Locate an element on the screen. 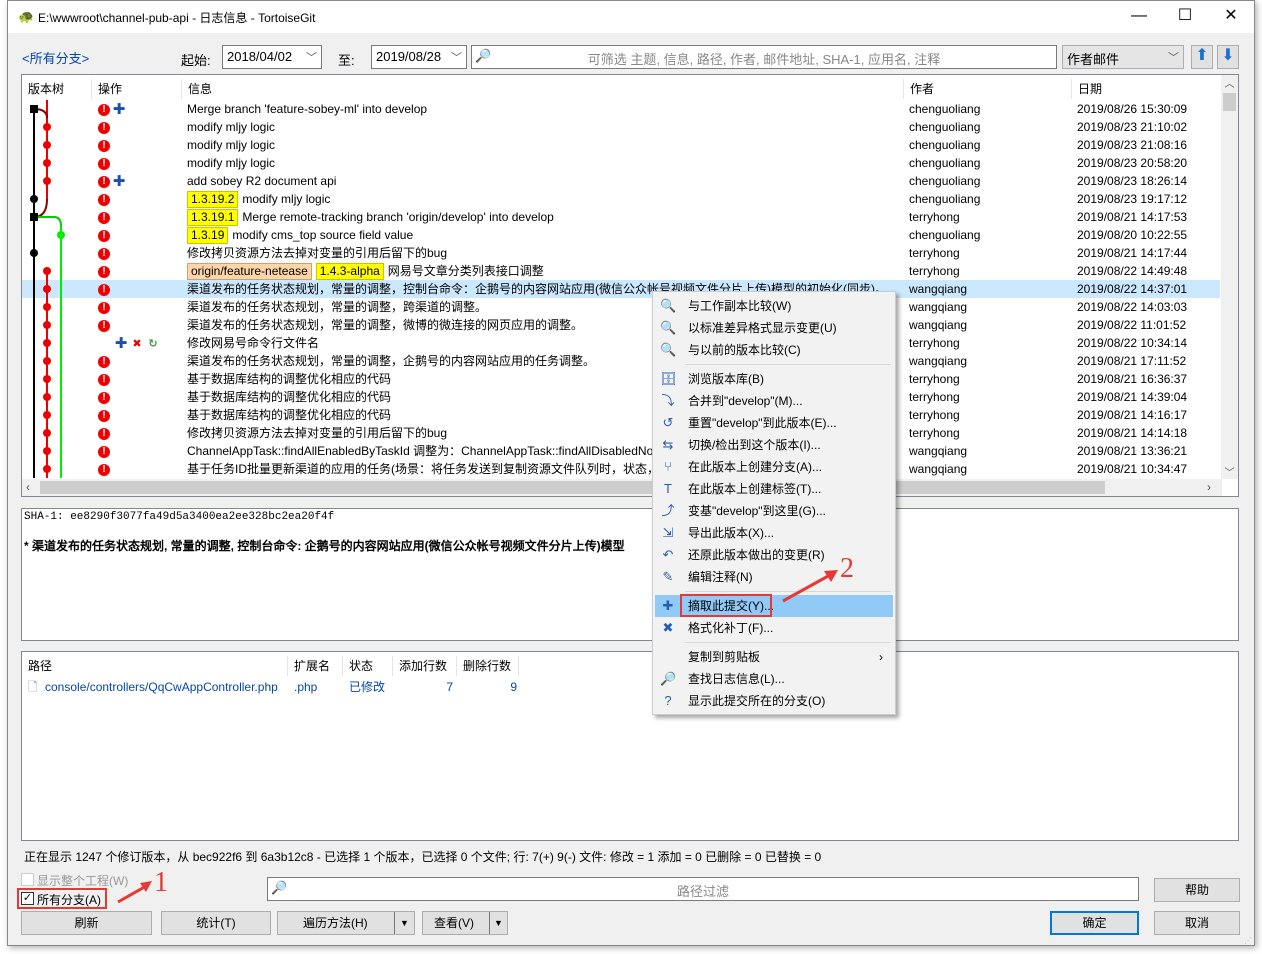 Image resolution: width=1262 pixels, height=954 pixels. author-cell: chenguoliang is located at coordinates (945, 163).